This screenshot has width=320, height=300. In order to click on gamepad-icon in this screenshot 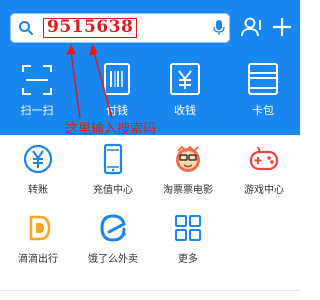, I will do `click(264, 159)`.